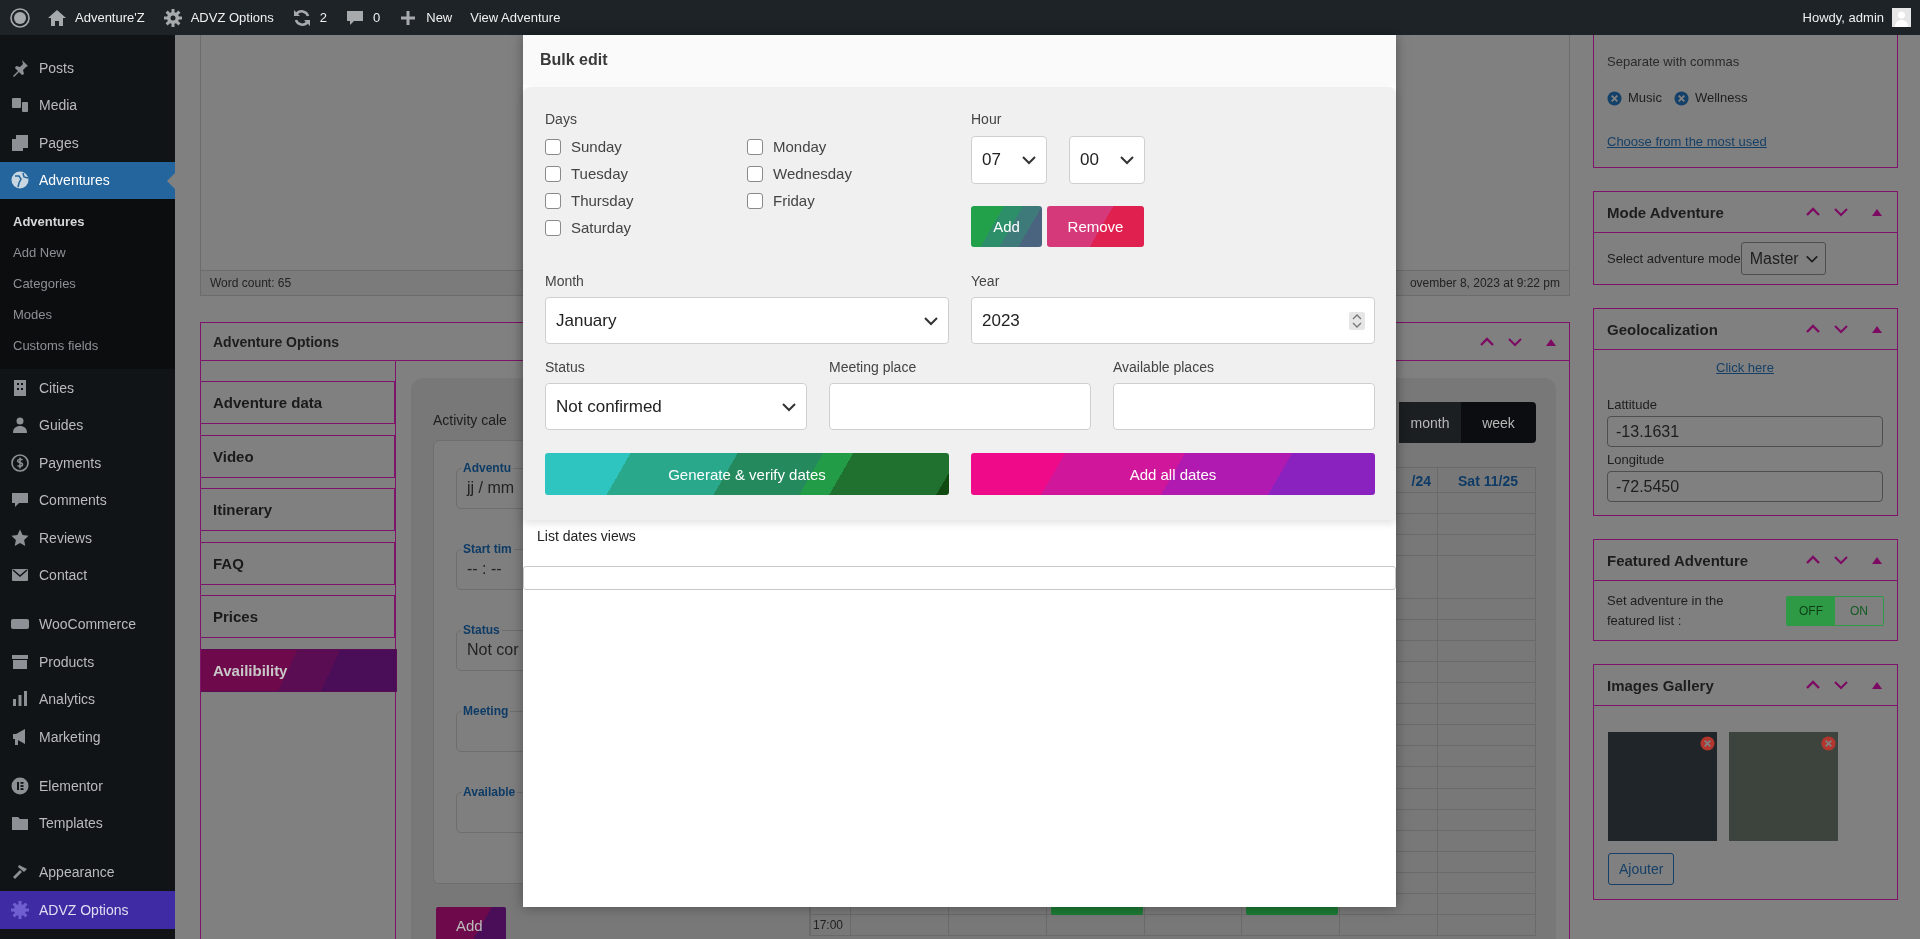 Image resolution: width=1920 pixels, height=939 pixels. I want to click on checkbox-label: Friday, so click(794, 200).